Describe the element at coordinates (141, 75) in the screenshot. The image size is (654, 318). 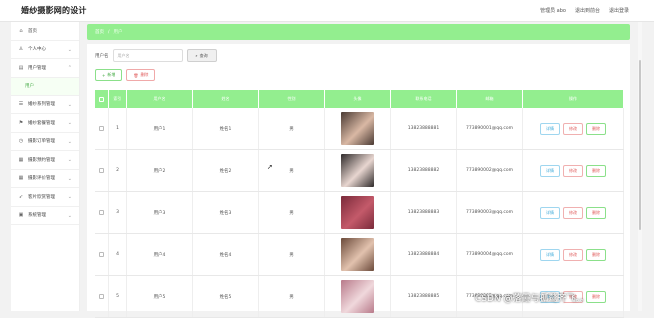
I see `batch-delete-button: 🗑 删除` at that location.